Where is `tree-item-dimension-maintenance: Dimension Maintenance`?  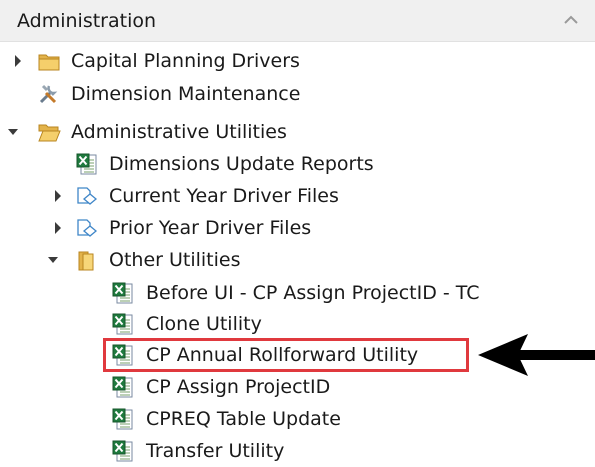 tree-item-dimension-maintenance: Dimension Maintenance is located at coordinates (170, 94).